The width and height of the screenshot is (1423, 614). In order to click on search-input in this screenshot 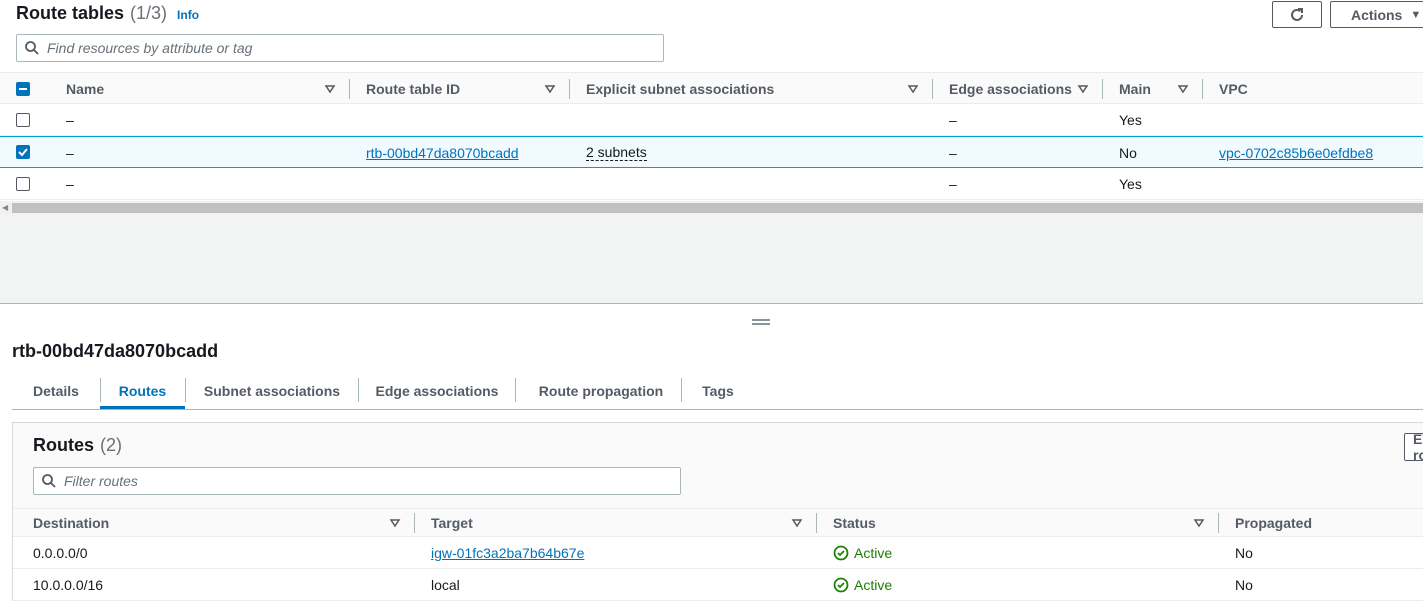, I will do `click(327, 48)`.